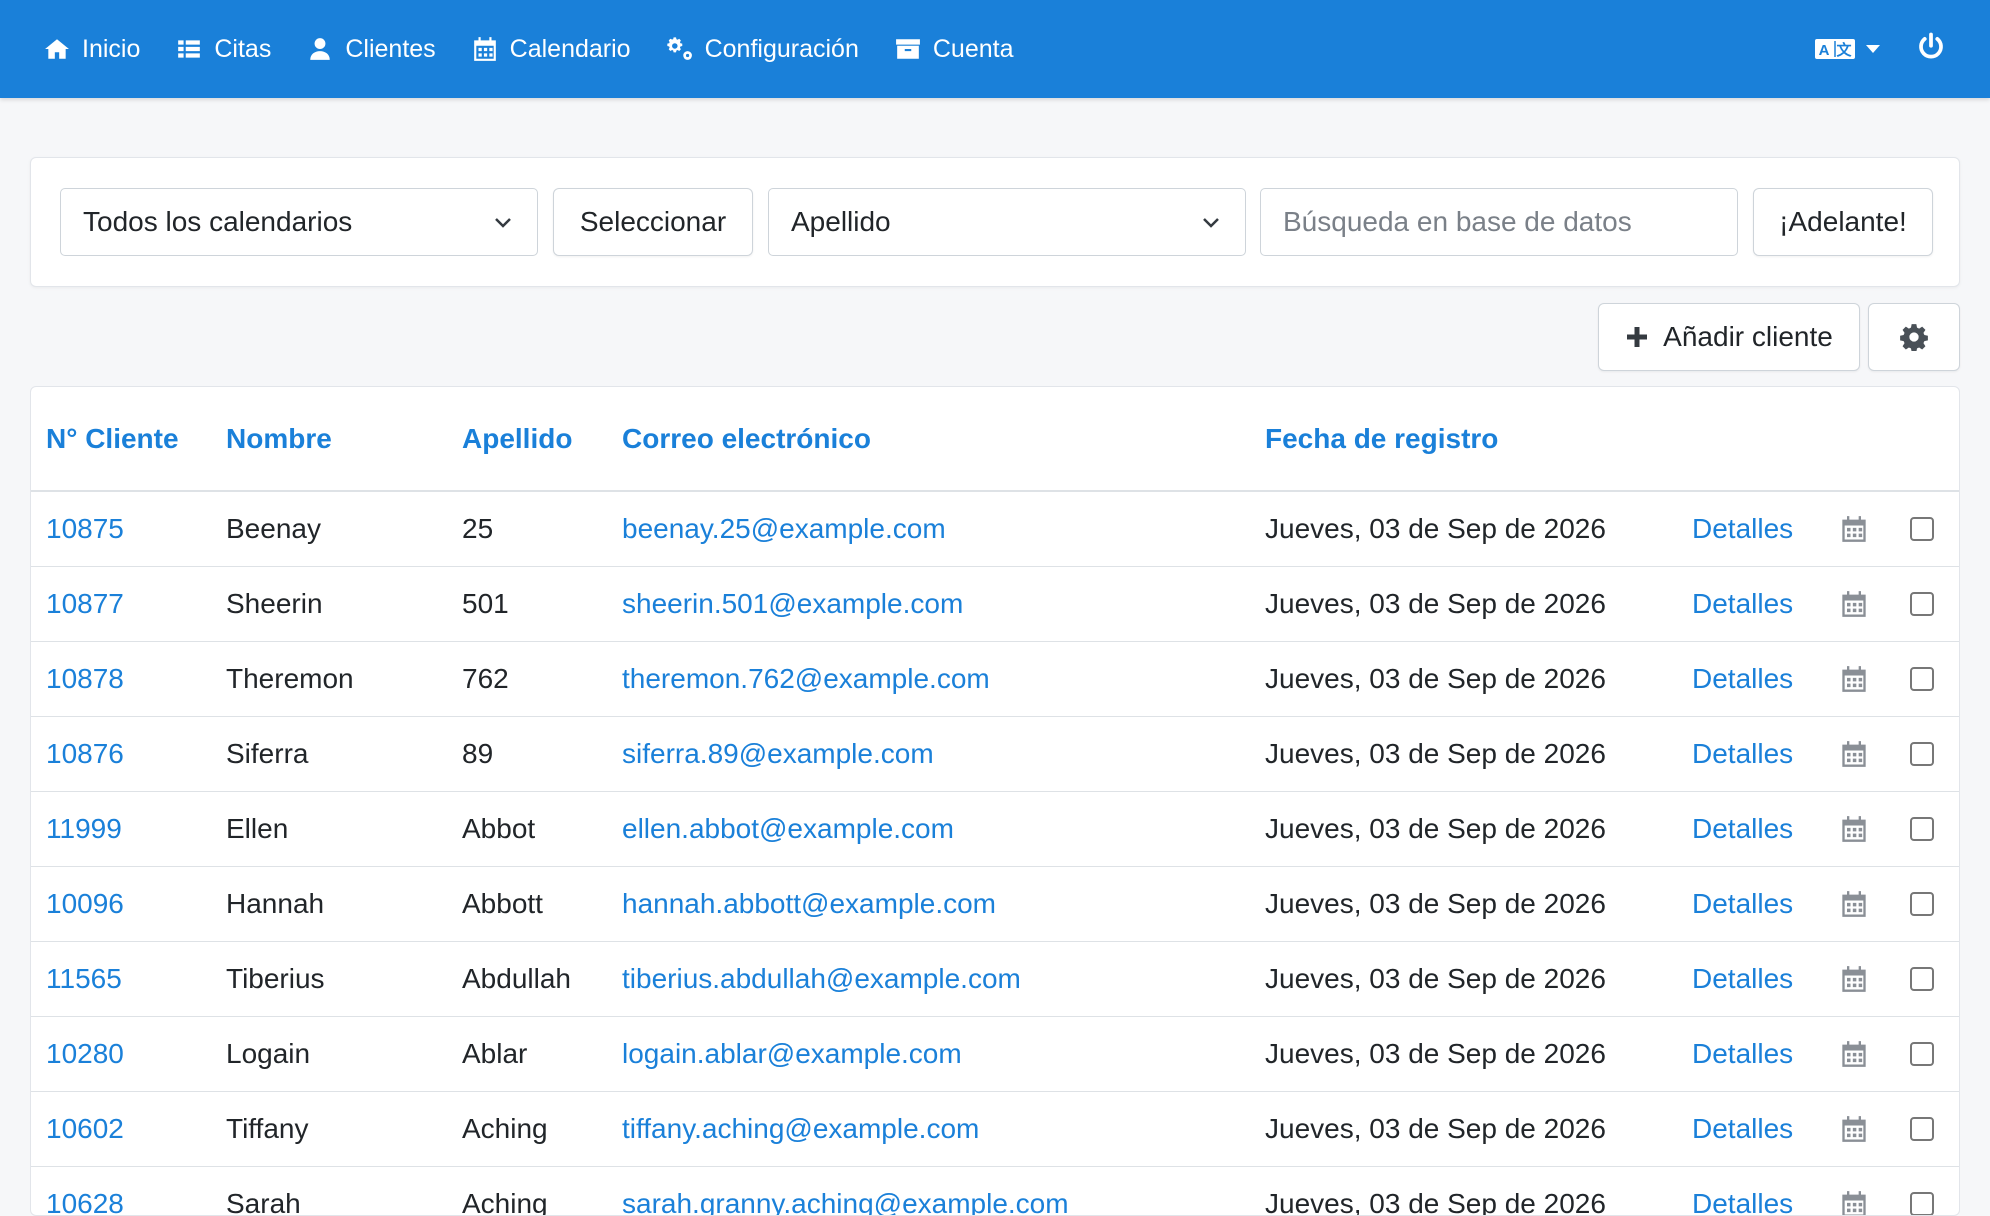 The width and height of the screenshot is (1990, 1216). What do you see at coordinates (111, 49) in the screenshot?
I see `nav-inicio-label: Inicio` at bounding box center [111, 49].